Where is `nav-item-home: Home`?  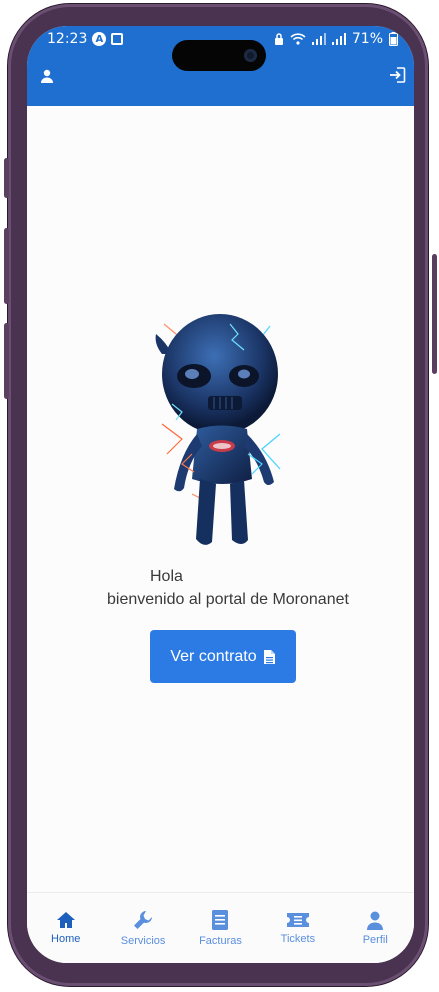 nav-item-home: Home is located at coordinates (66, 928).